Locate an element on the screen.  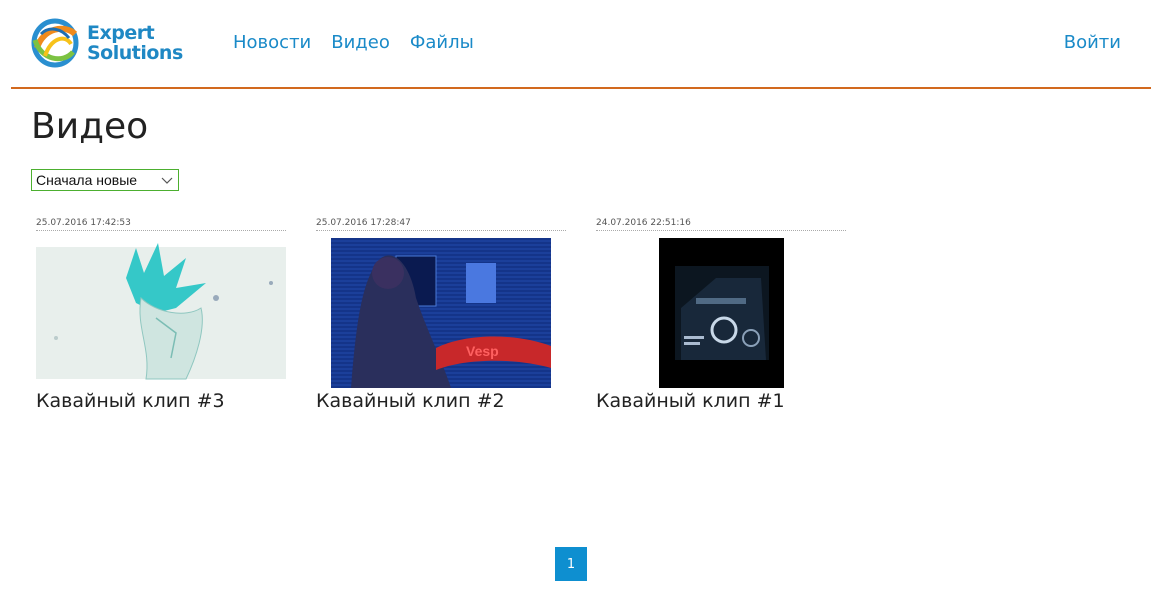
page-title: Видео is located at coordinates (90, 126).